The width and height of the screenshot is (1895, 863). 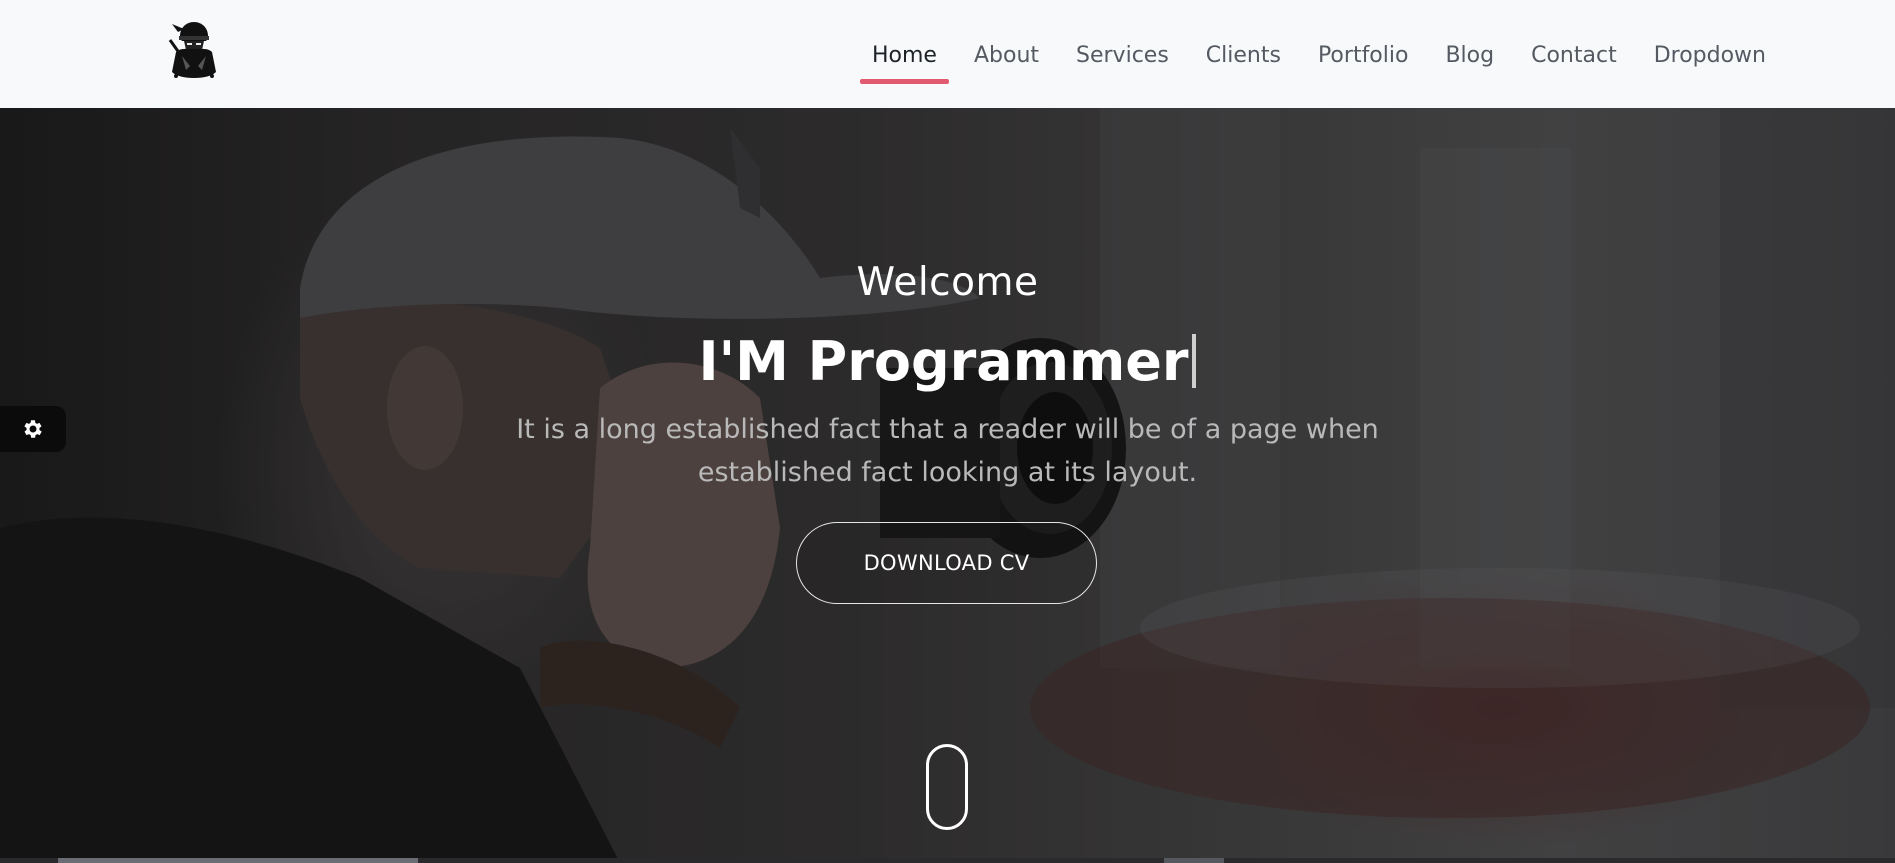 I want to click on nav-item-contact: Contact, so click(x=1574, y=55).